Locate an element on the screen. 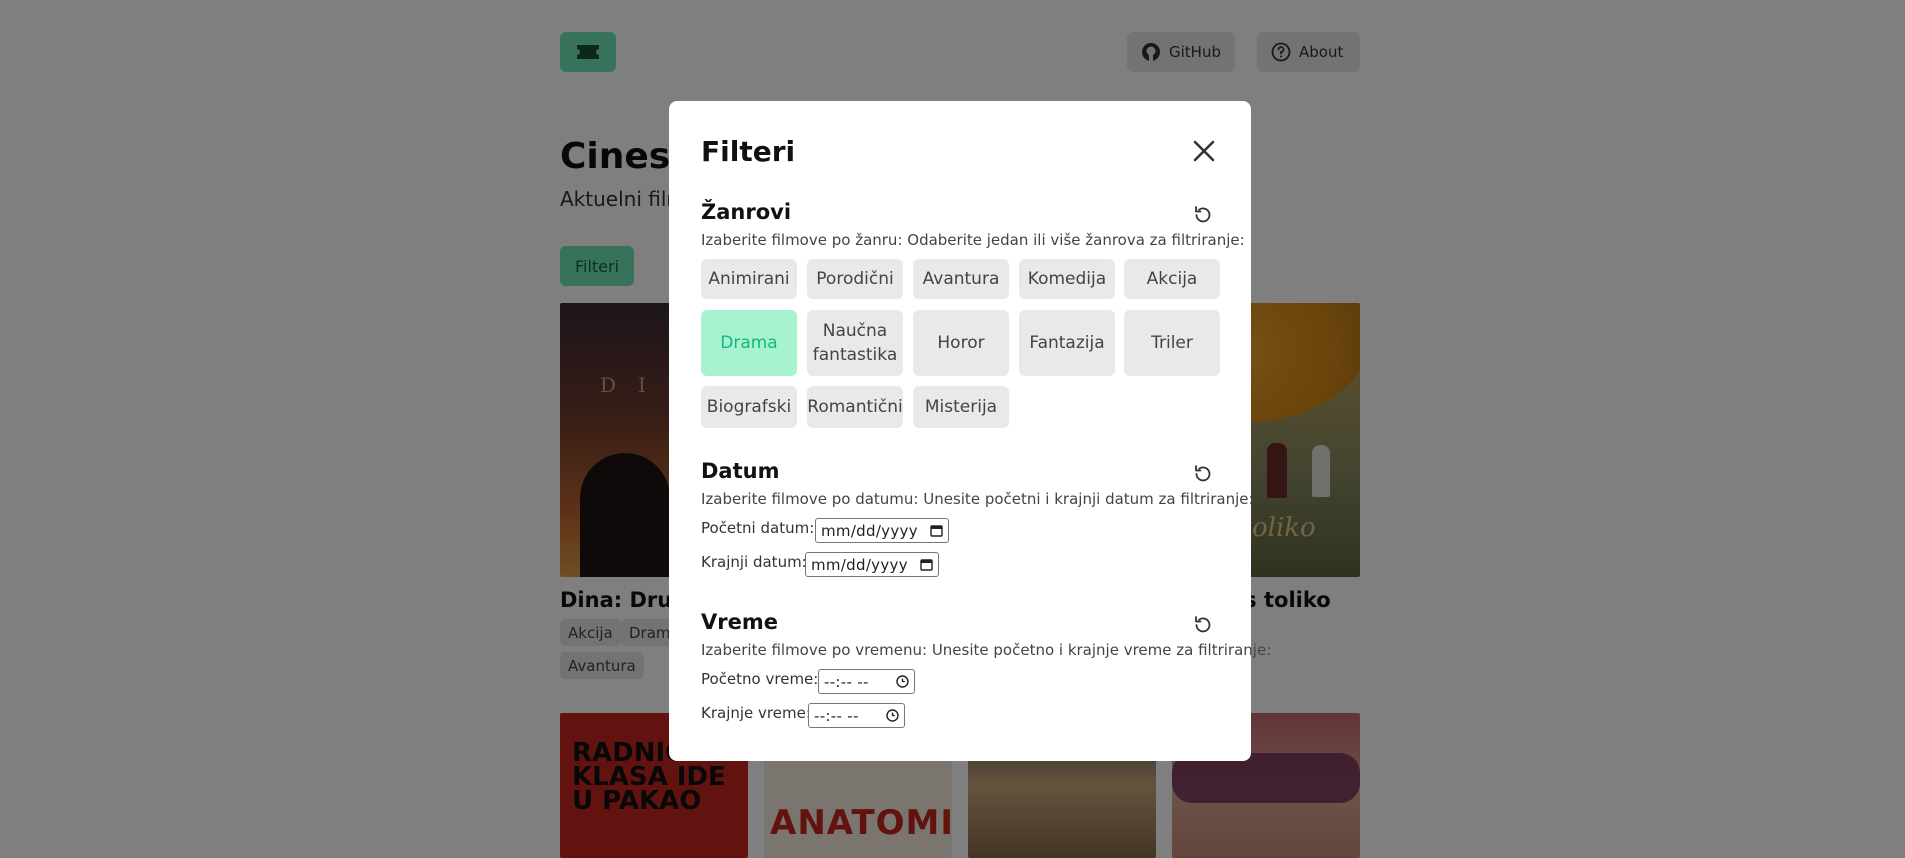  genre-chip-naucna-fantastika: Naučna fantastika is located at coordinates (855, 343).